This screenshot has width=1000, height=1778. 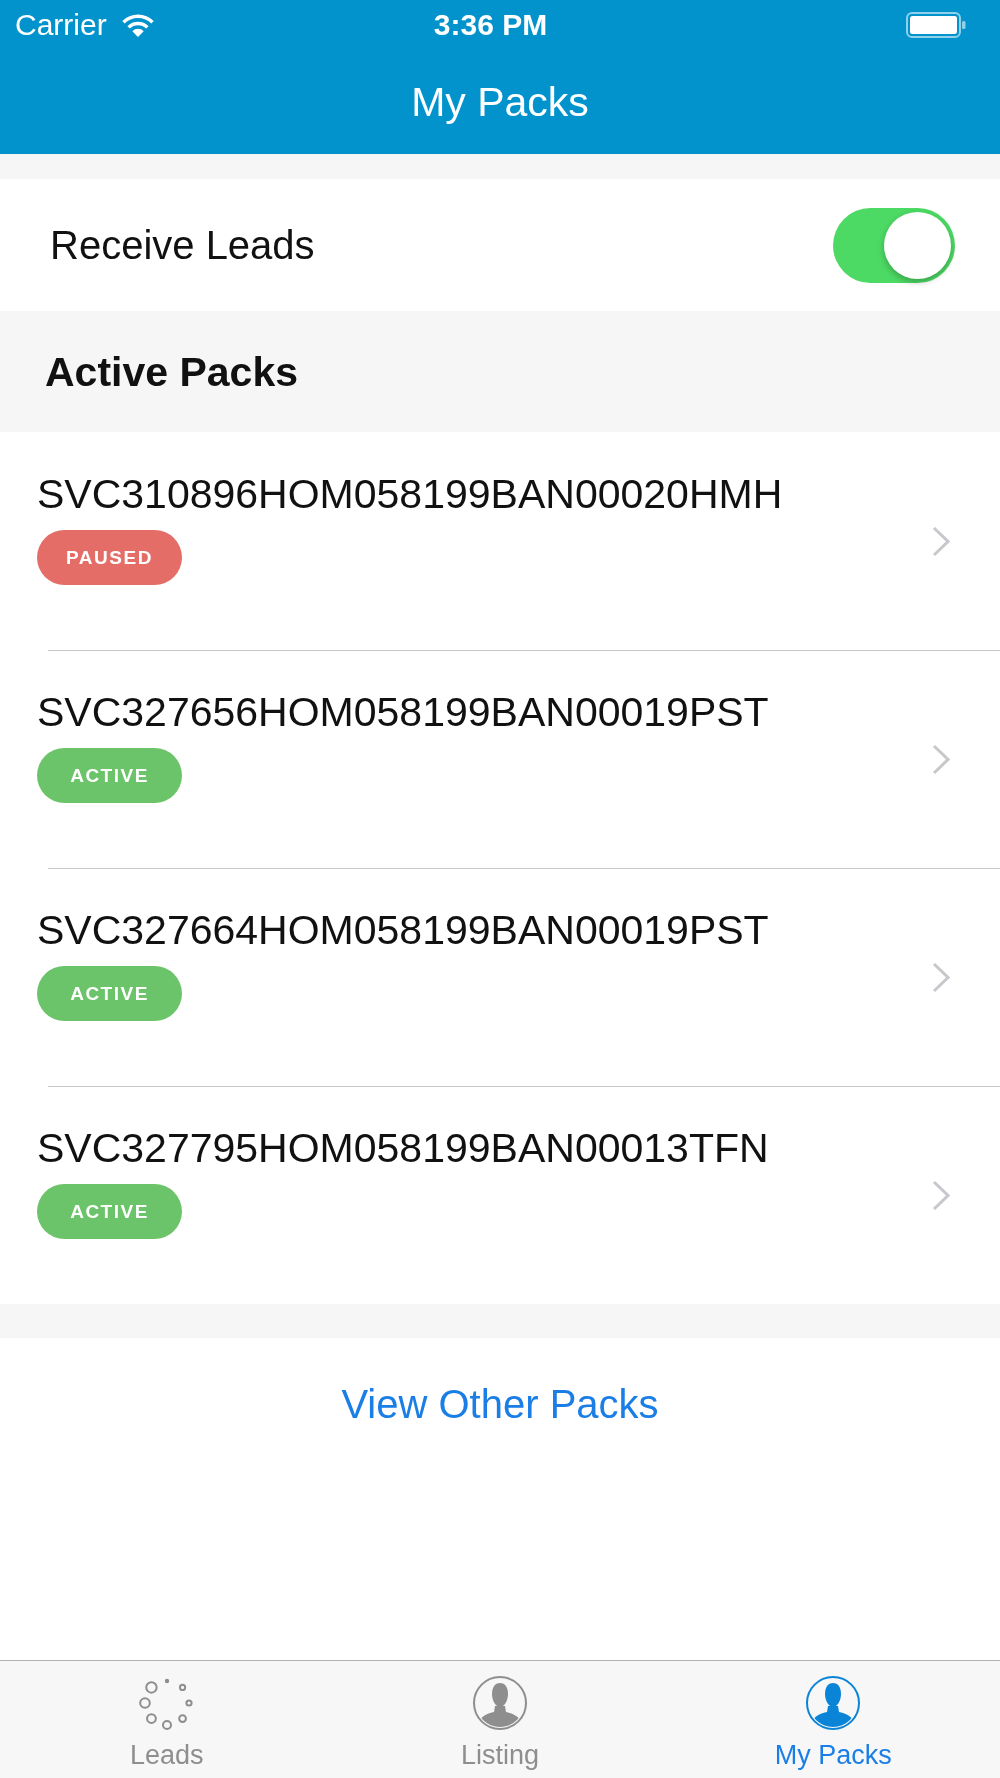 I want to click on status-badge: PAUSED, so click(x=109, y=557).